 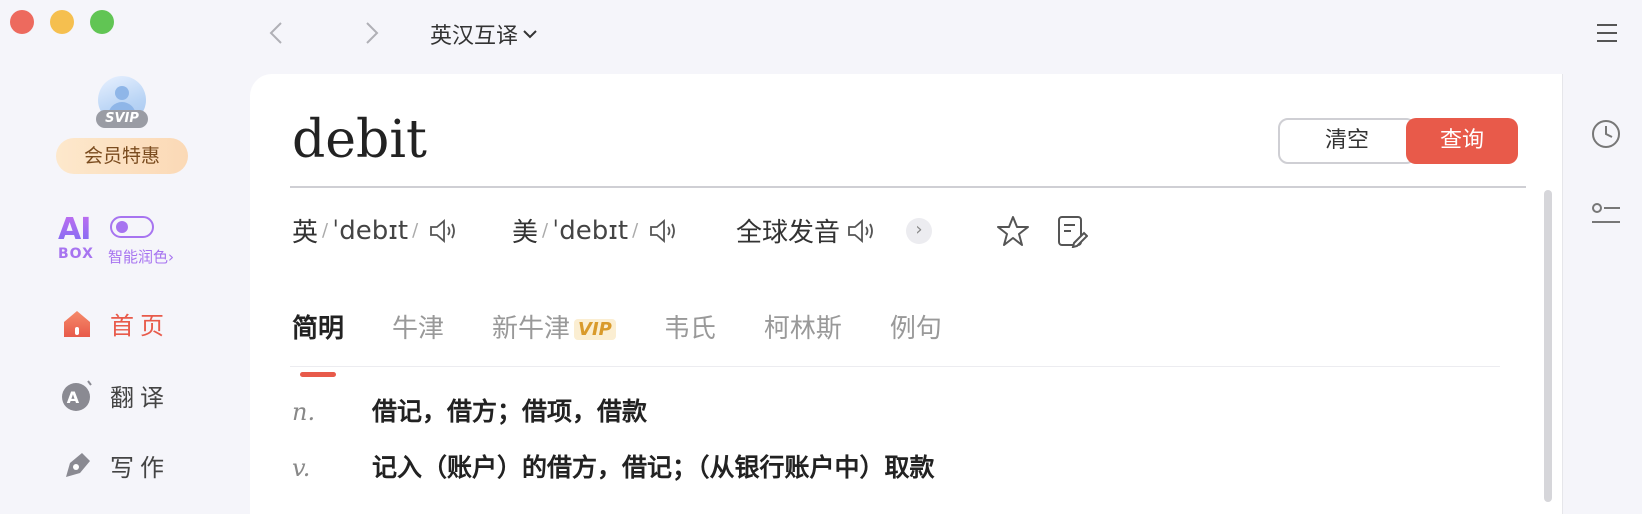 I want to click on star-icon, so click(x=1013, y=231).